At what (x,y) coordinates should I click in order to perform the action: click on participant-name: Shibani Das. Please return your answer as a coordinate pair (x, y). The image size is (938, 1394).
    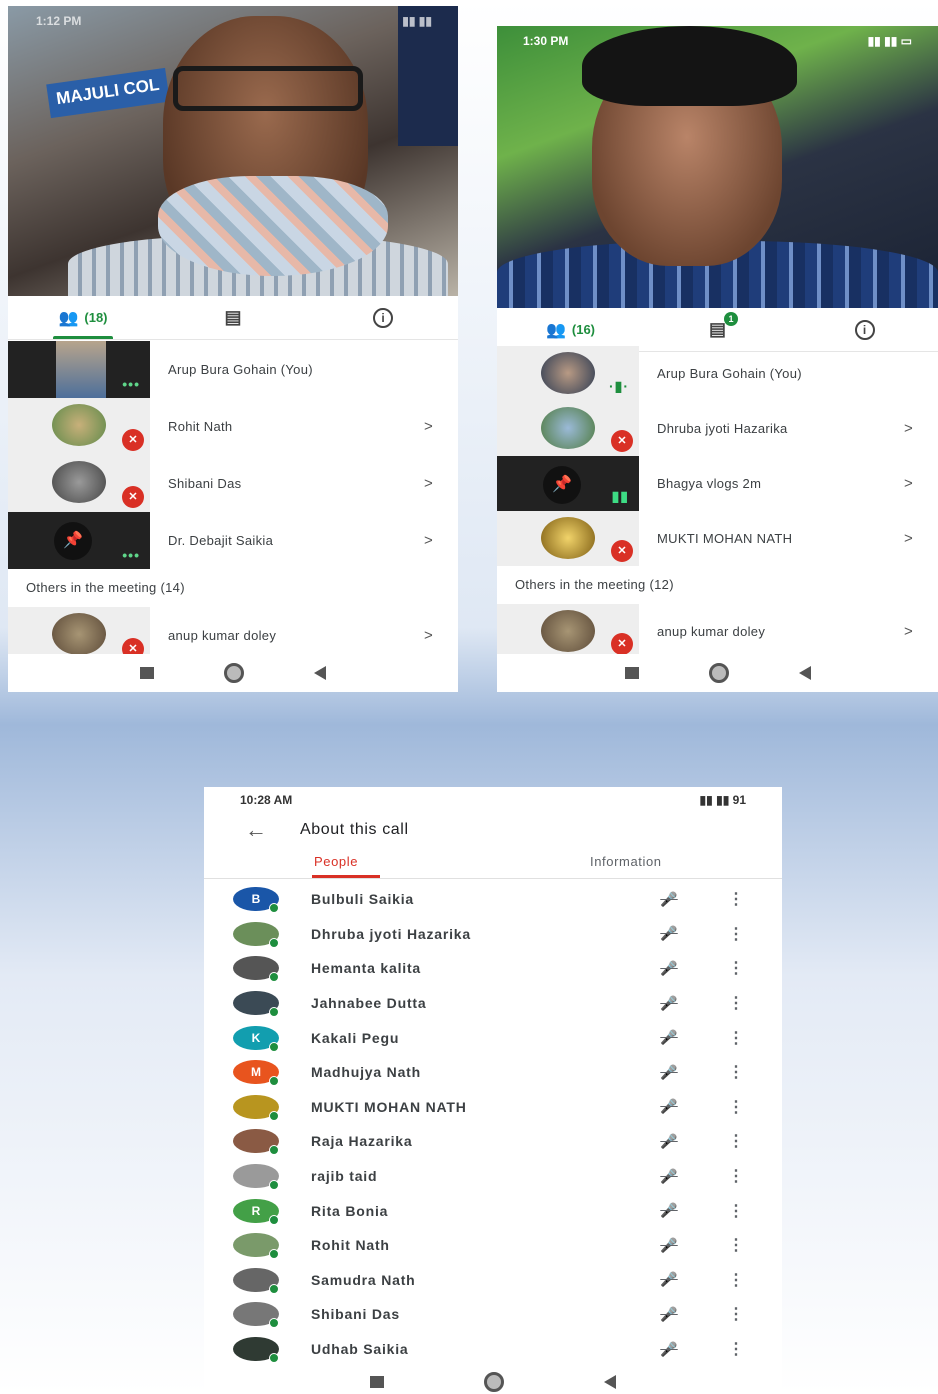
    Looking at the image, I should click on (205, 483).